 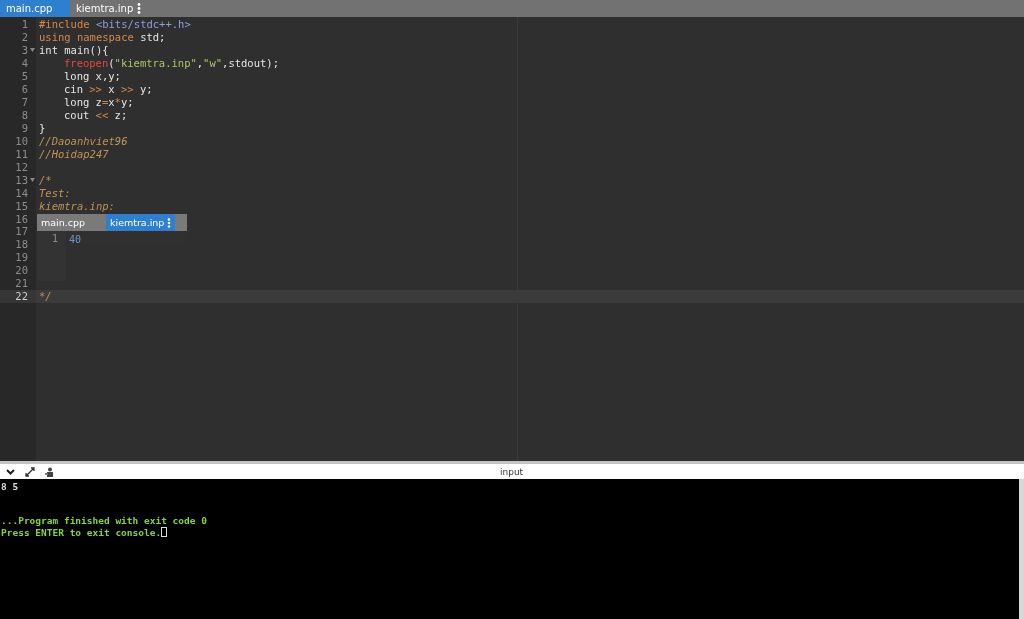 I want to click on line-number: 2, so click(x=24, y=37).